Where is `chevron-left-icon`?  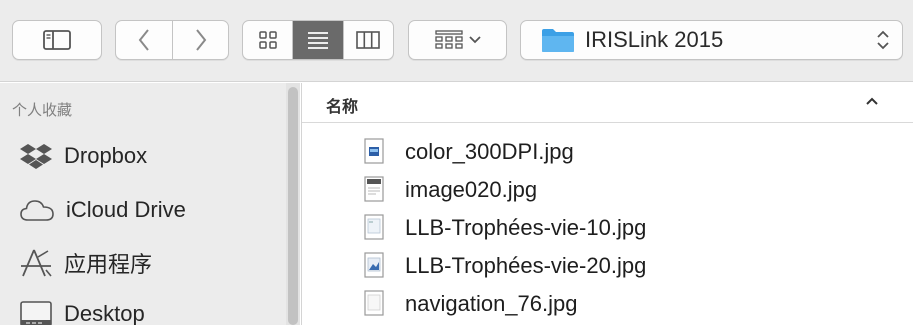 chevron-left-icon is located at coordinates (143, 40).